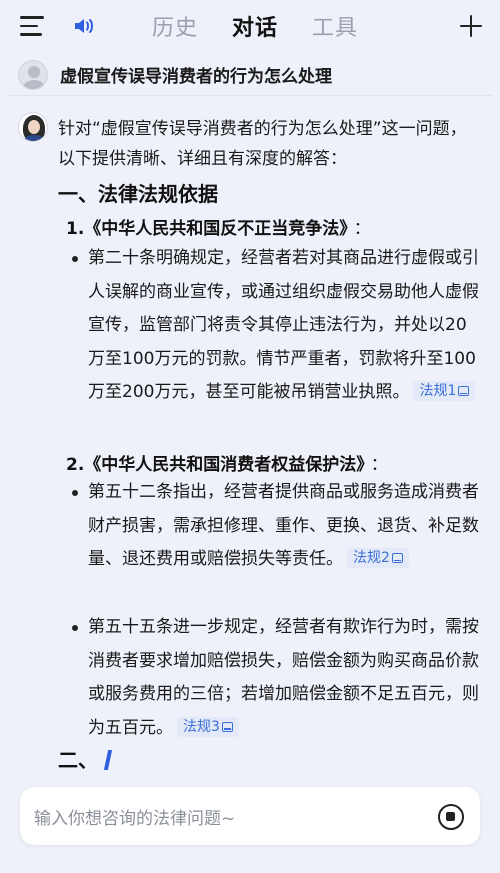 Image resolution: width=500 pixels, height=873 pixels. I want to click on user-avatar, so click(33, 74).